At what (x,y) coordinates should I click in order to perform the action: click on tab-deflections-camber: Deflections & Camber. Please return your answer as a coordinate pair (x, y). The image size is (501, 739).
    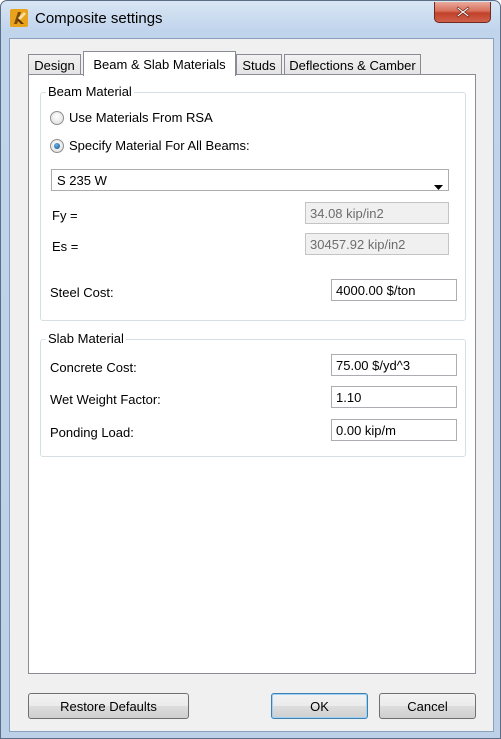
    Looking at the image, I should click on (352, 64).